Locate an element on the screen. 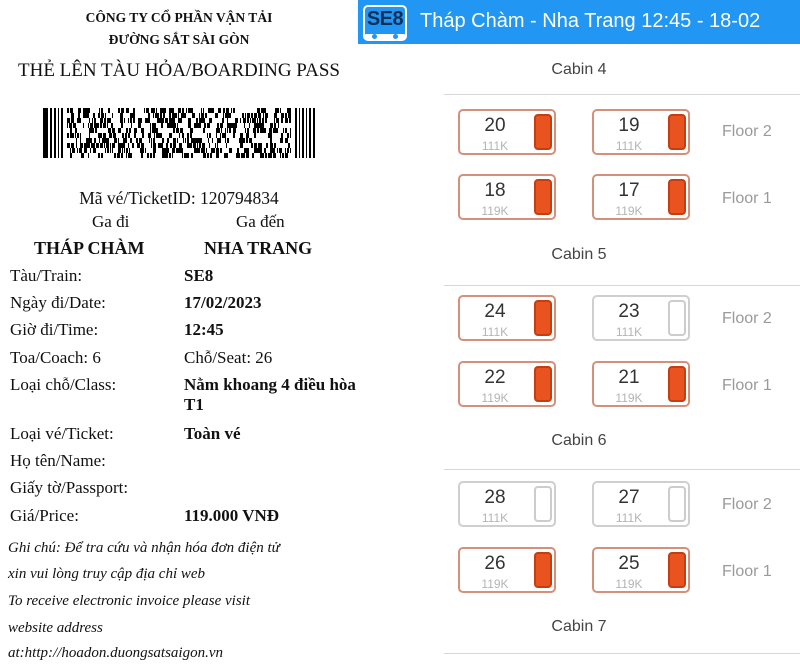 The height and width of the screenshot is (666, 800). seat-number: 17 is located at coordinates (629, 190).